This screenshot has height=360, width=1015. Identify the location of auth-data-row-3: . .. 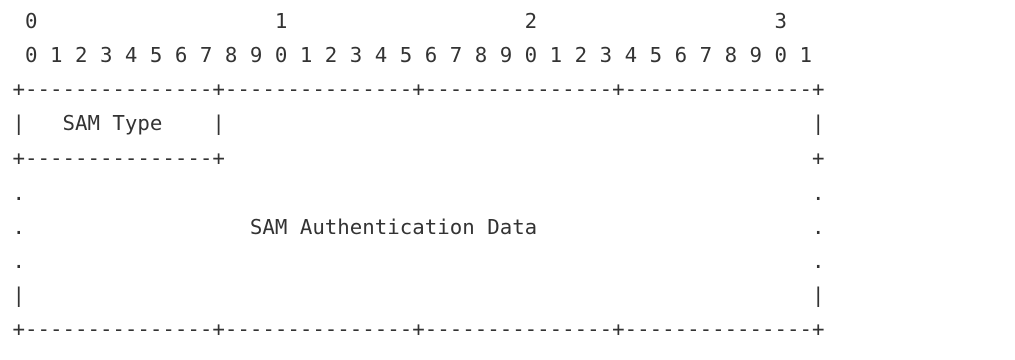
(412, 261).